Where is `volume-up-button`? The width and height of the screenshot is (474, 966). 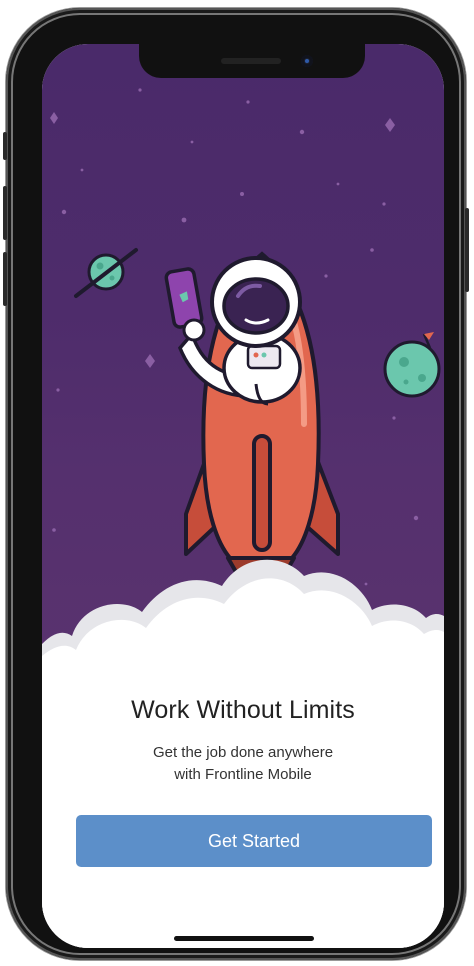
volume-up-button is located at coordinates (5, 213).